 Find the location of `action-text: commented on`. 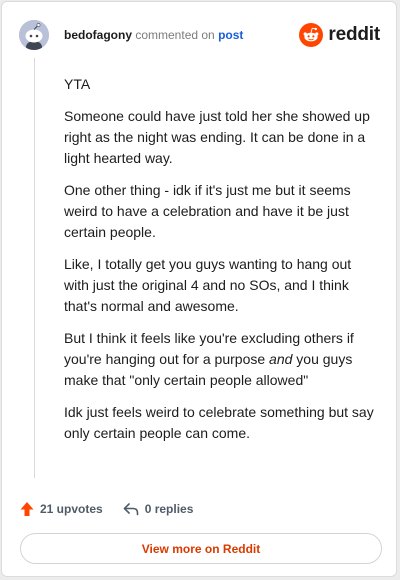

action-text: commented on is located at coordinates (175, 35).